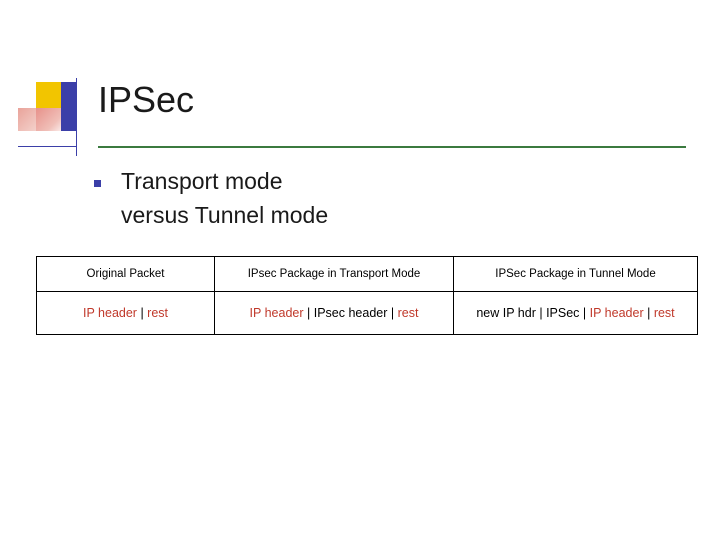 The height and width of the screenshot is (540, 720). Describe the element at coordinates (350, 313) in the screenshot. I see `cell2-ipsec-header: IPsec header` at that location.